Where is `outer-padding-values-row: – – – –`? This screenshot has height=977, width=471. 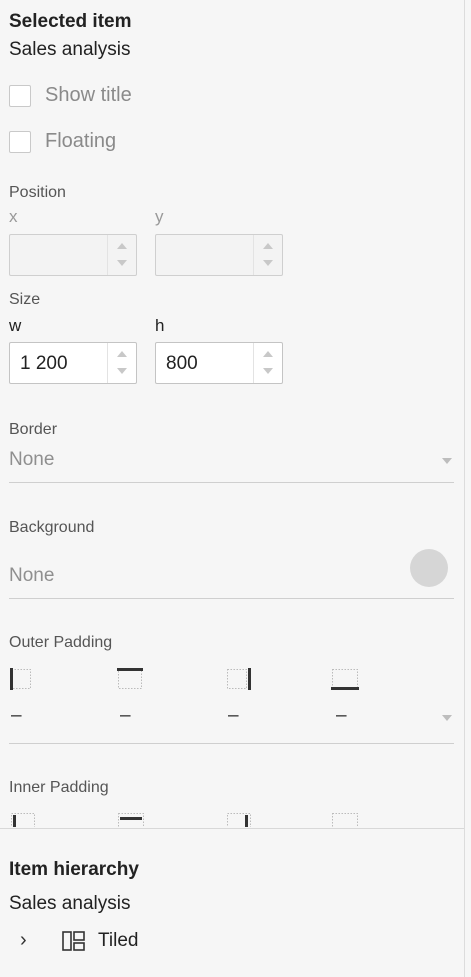
outer-padding-values-row: – – – – is located at coordinates (231, 724).